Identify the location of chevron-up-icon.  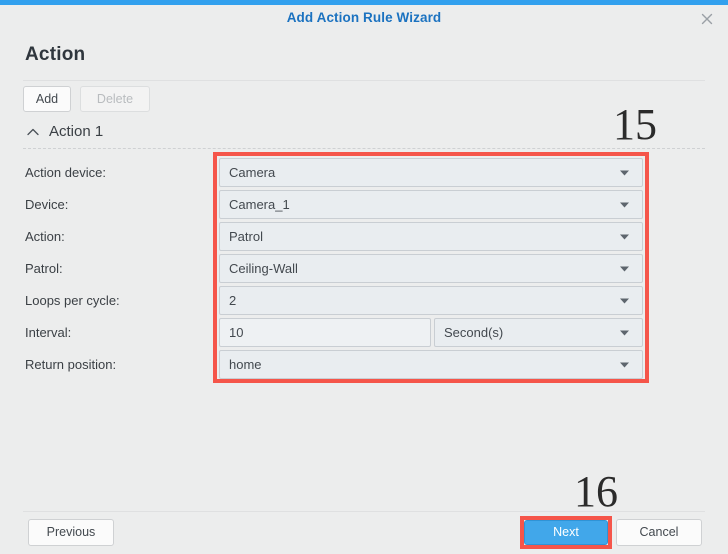
(33, 132).